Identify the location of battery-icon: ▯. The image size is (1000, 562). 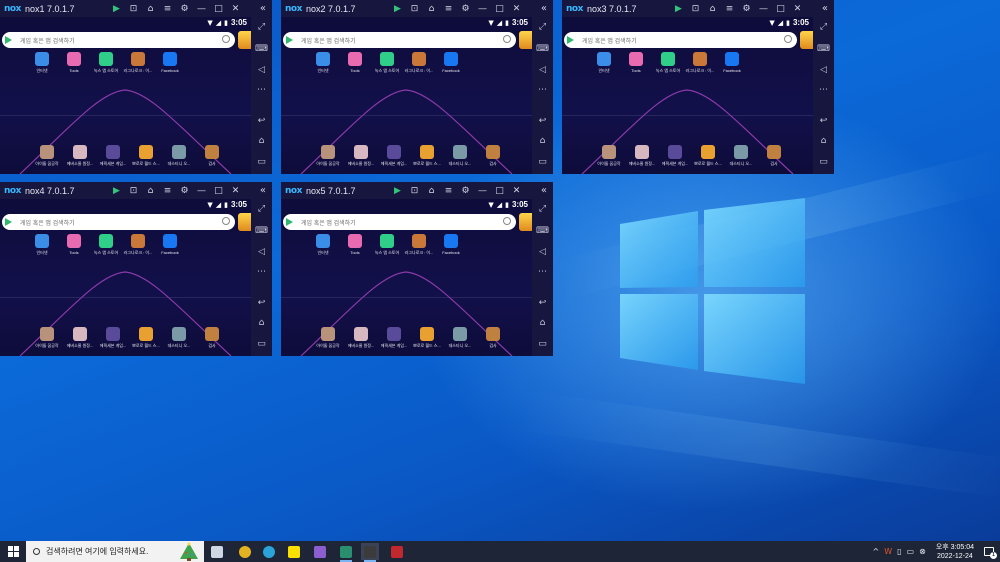
(899, 551).